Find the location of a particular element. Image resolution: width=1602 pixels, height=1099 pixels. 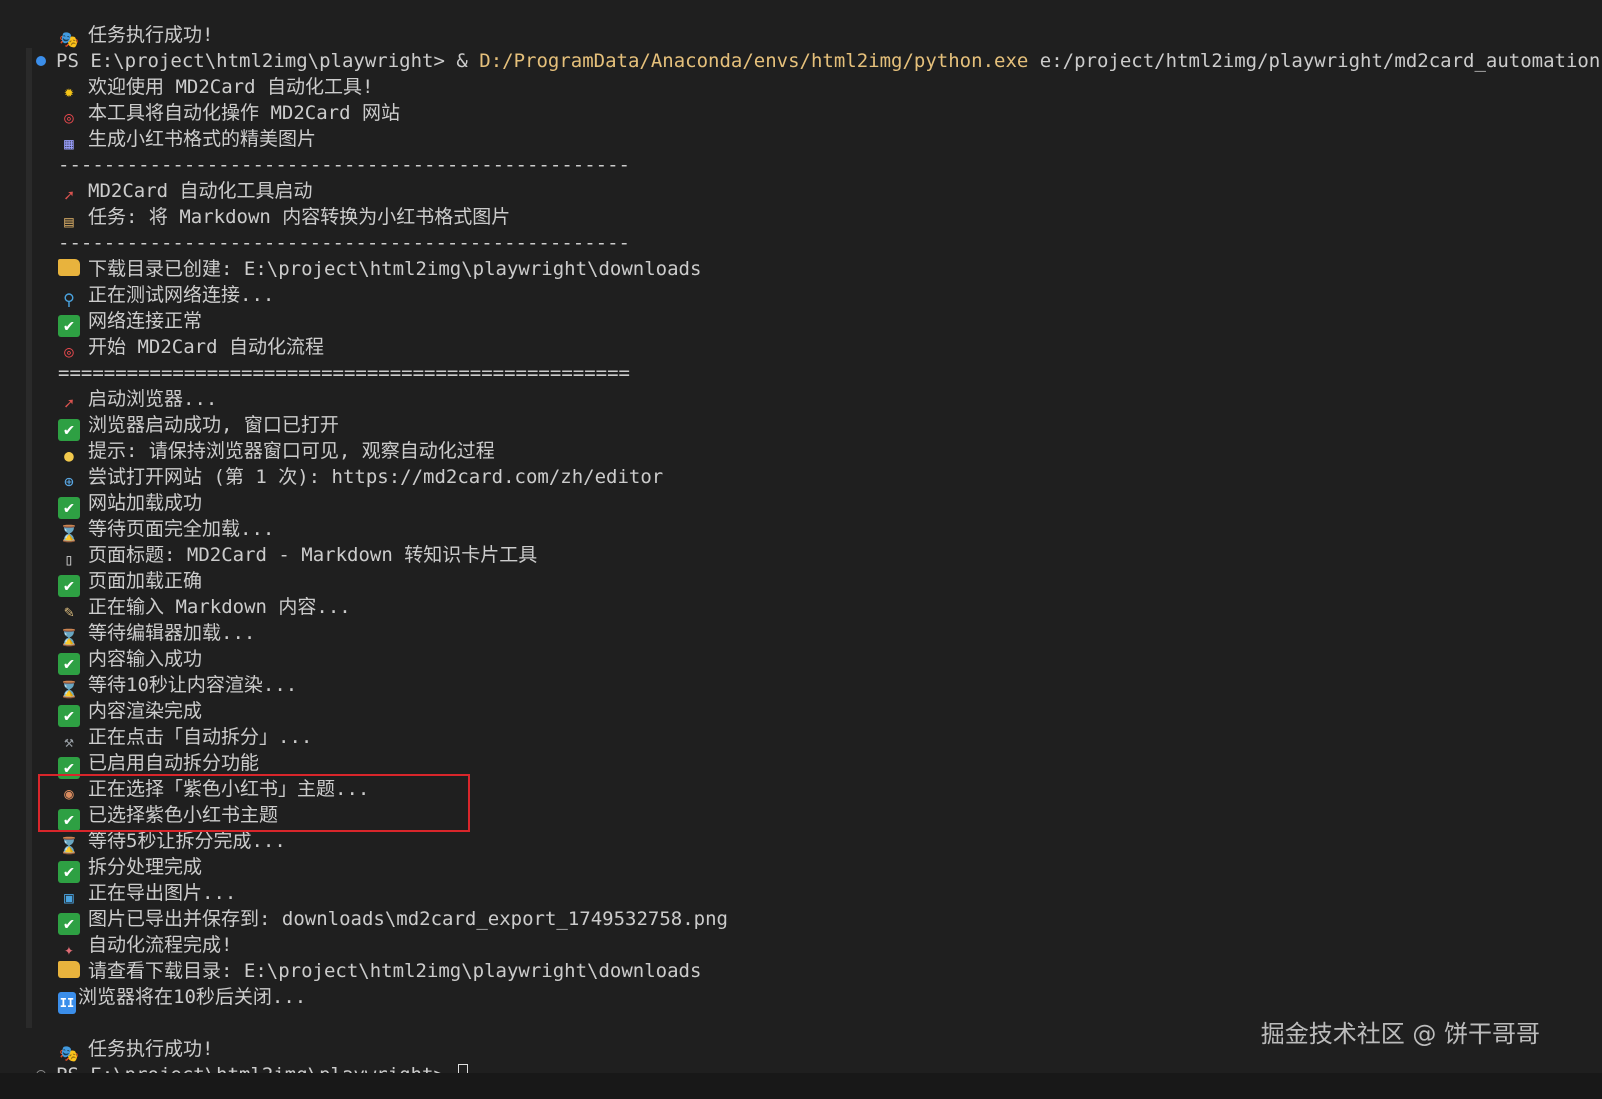

output-text: 浏览器启动成功, 窗口已打开 is located at coordinates (213, 425).